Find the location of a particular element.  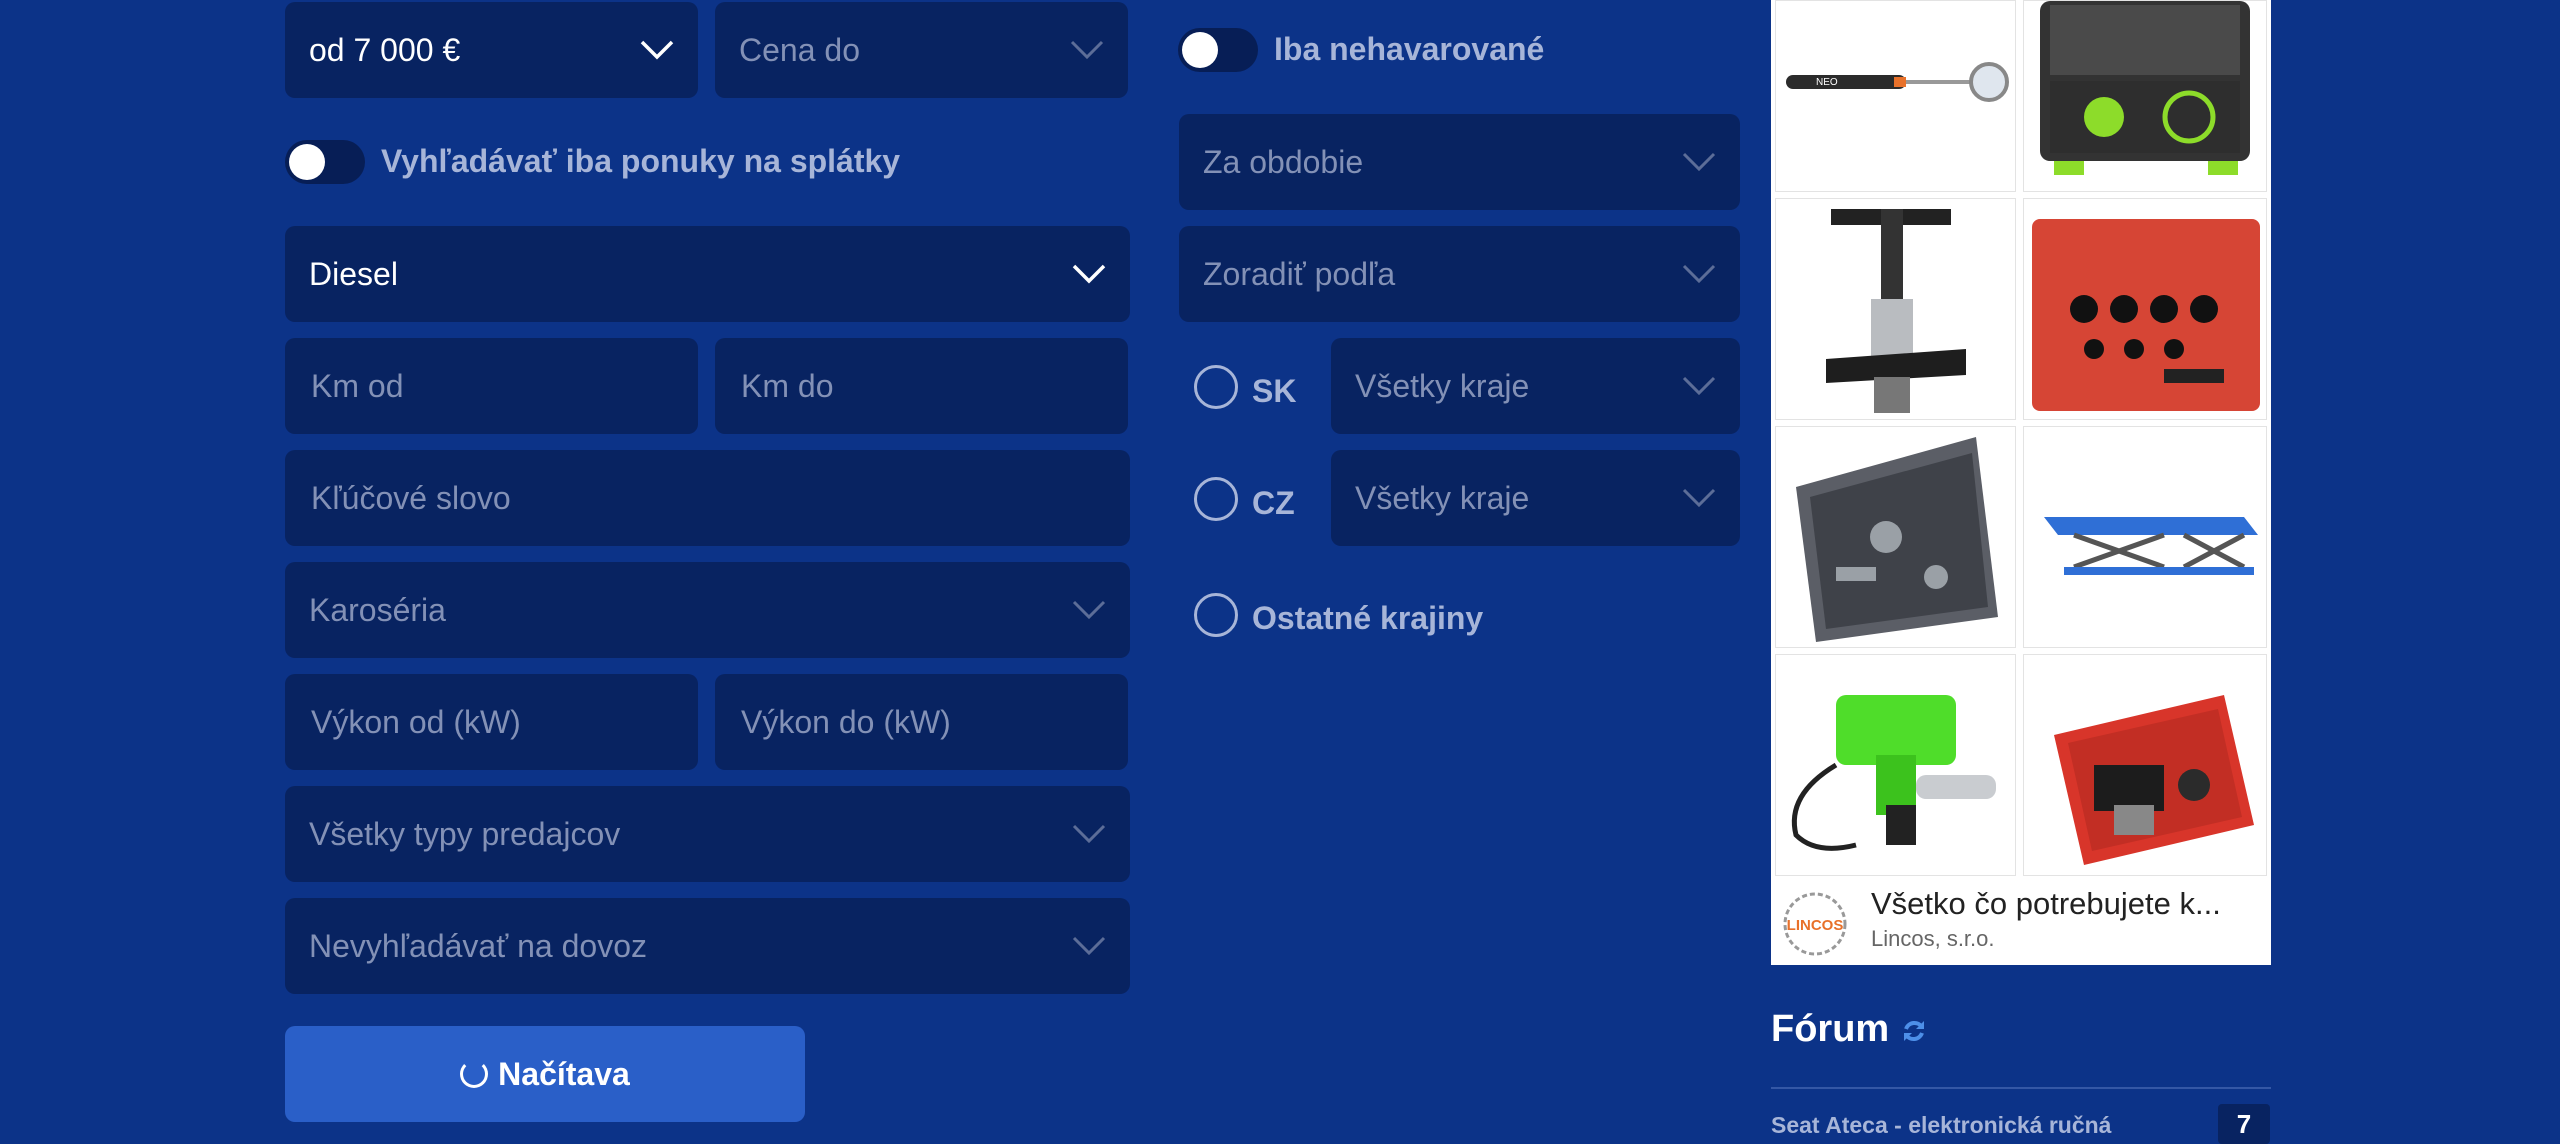

advertiser-logo: LINCOS is located at coordinates (1815, 924).